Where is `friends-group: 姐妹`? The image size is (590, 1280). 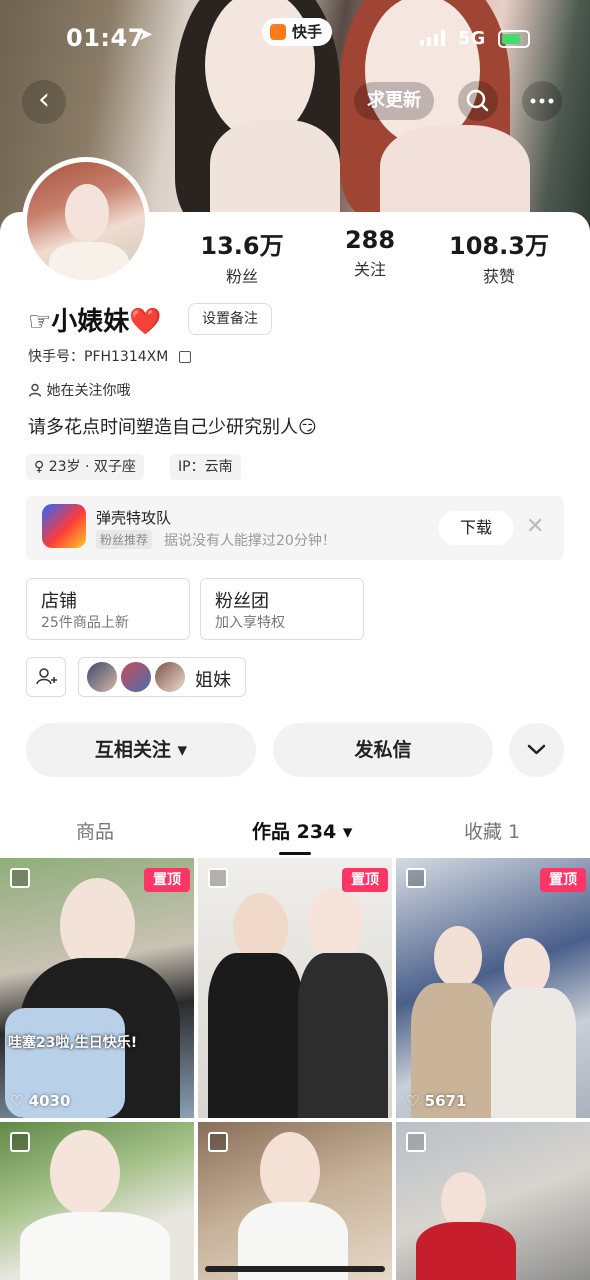 friends-group: 姐妹 is located at coordinates (162, 677).